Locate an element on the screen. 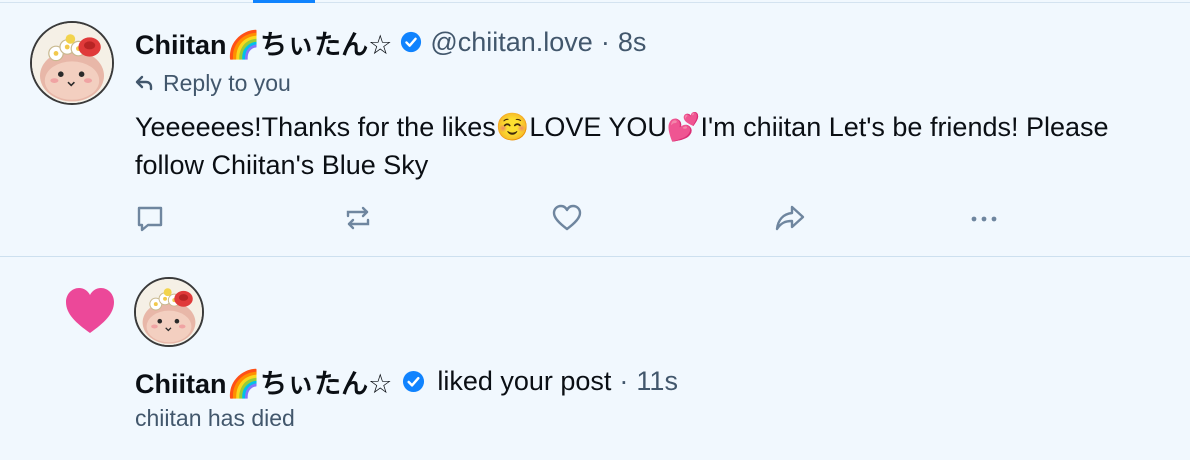 Image resolution: width=1190 pixels, height=466 pixels. reply-indicator: Reply to you is located at coordinates (213, 83).